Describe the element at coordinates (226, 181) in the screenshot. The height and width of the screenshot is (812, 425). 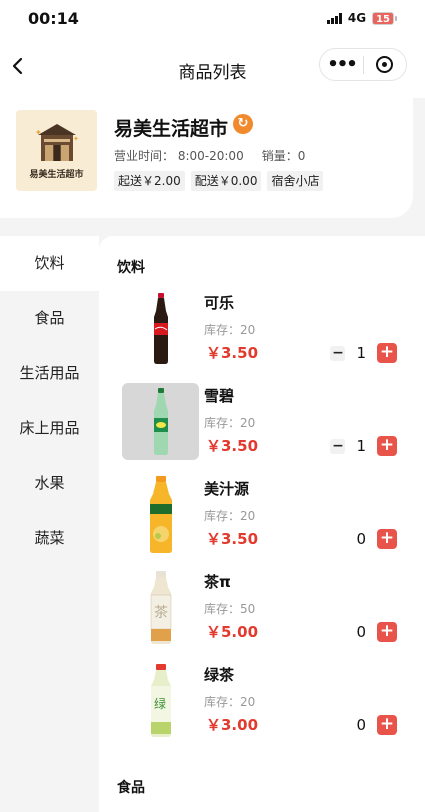
I see `delivery-fee-tag: 配送￥0.00` at that location.